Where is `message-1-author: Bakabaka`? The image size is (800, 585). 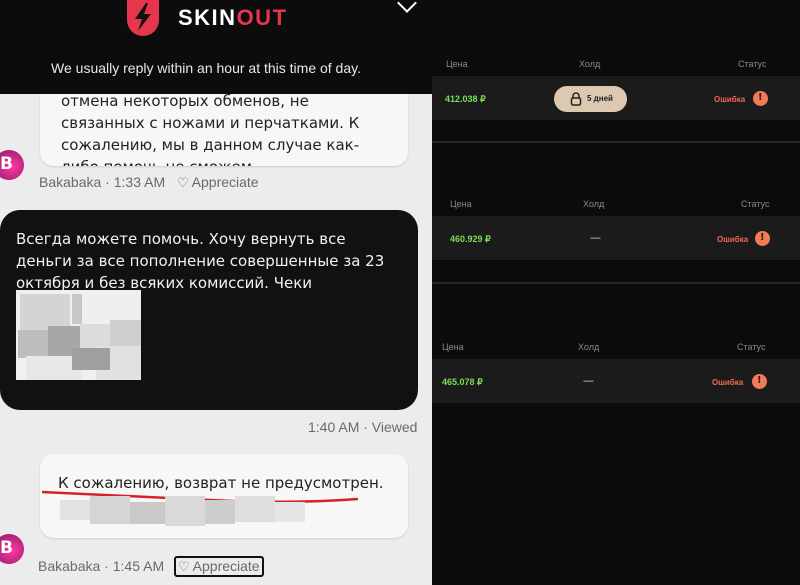 message-1-author: Bakabaka is located at coordinates (70, 182).